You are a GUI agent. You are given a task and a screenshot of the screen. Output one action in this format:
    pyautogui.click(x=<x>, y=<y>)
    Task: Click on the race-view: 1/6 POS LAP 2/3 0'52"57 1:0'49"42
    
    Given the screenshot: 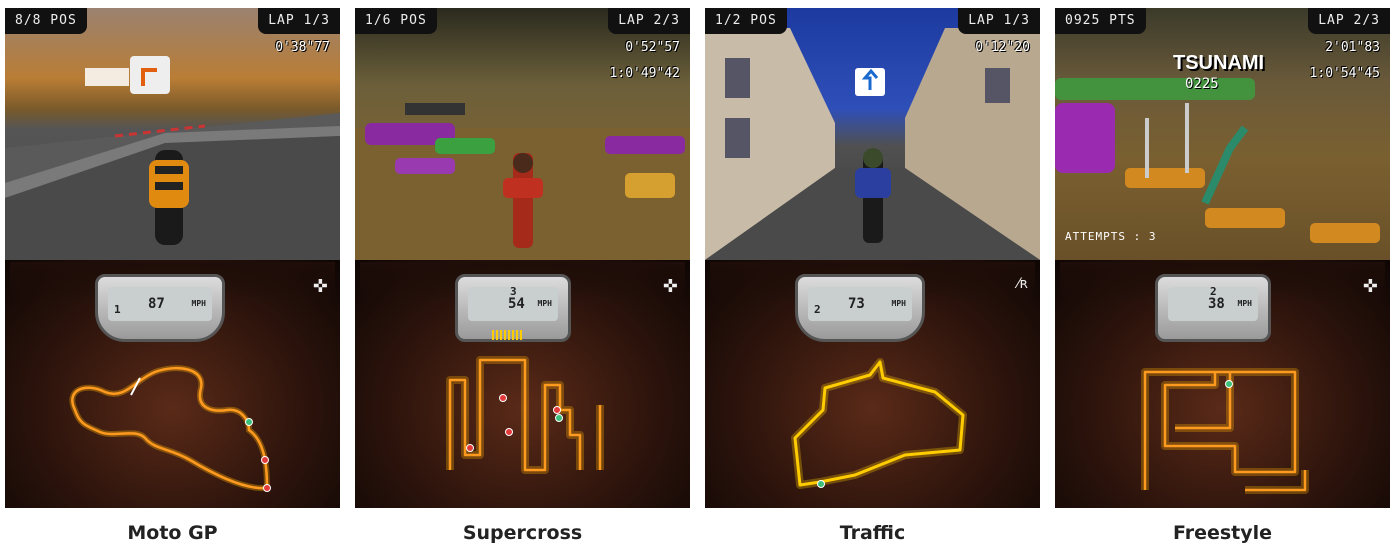 What is the action you would take?
    pyautogui.click(x=522, y=134)
    